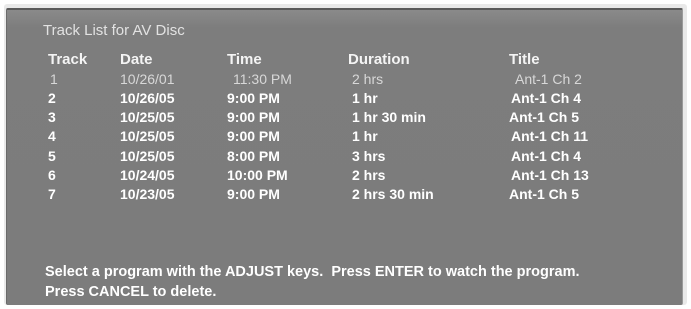 The height and width of the screenshot is (309, 691). Describe the element at coordinates (136, 59) in the screenshot. I see `header-date: Date` at that location.